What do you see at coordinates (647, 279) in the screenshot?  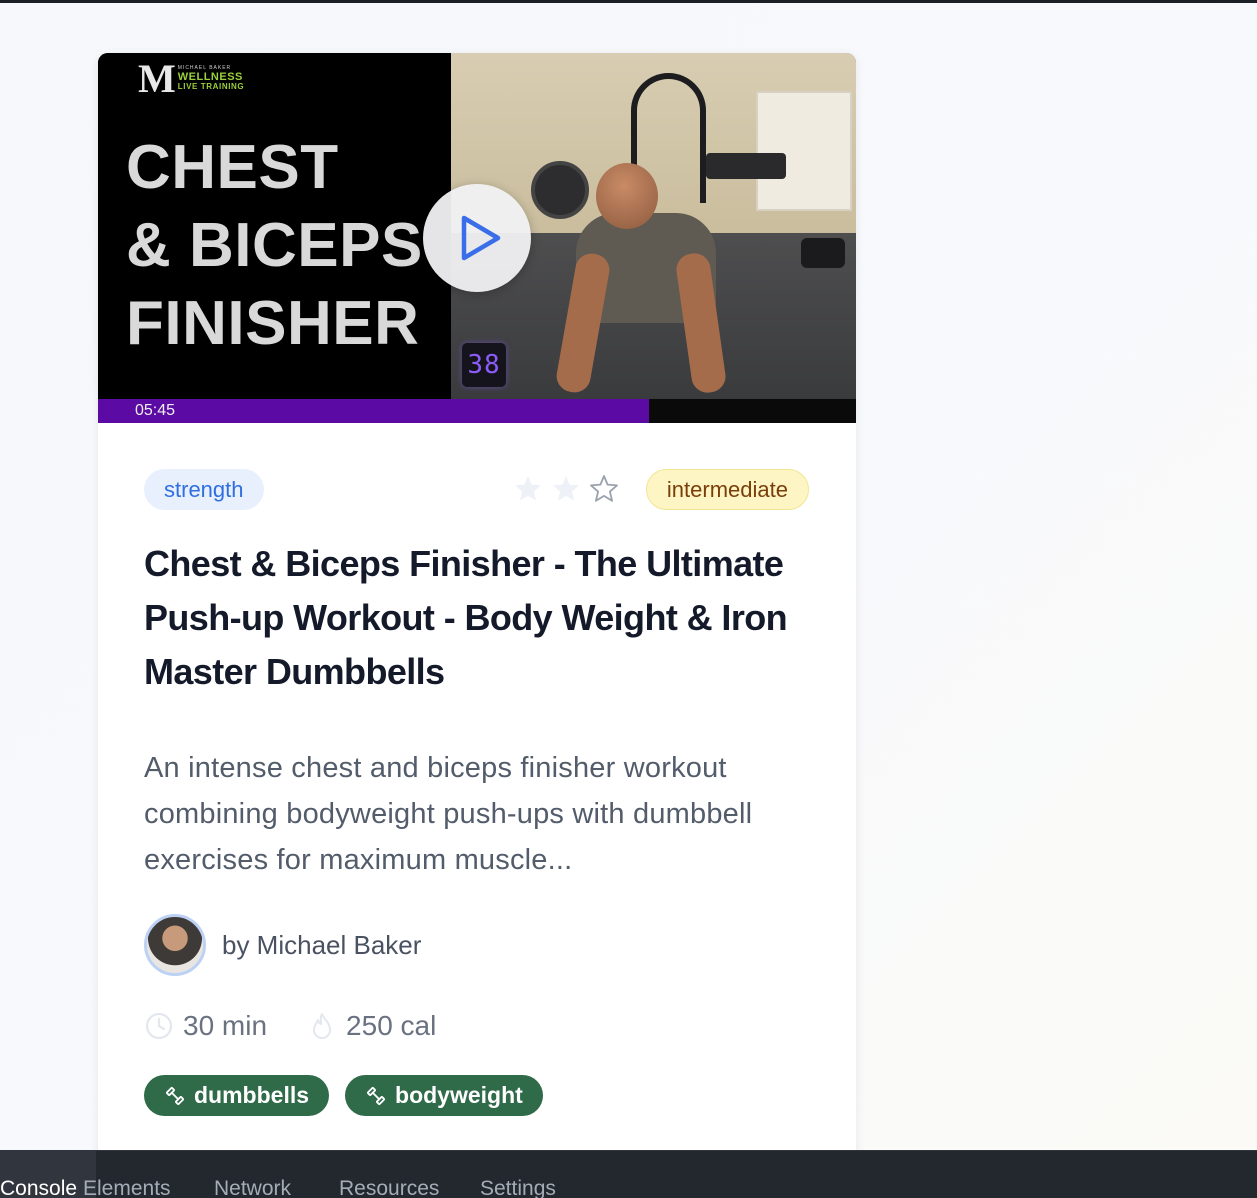 I see `trainer-figure` at bounding box center [647, 279].